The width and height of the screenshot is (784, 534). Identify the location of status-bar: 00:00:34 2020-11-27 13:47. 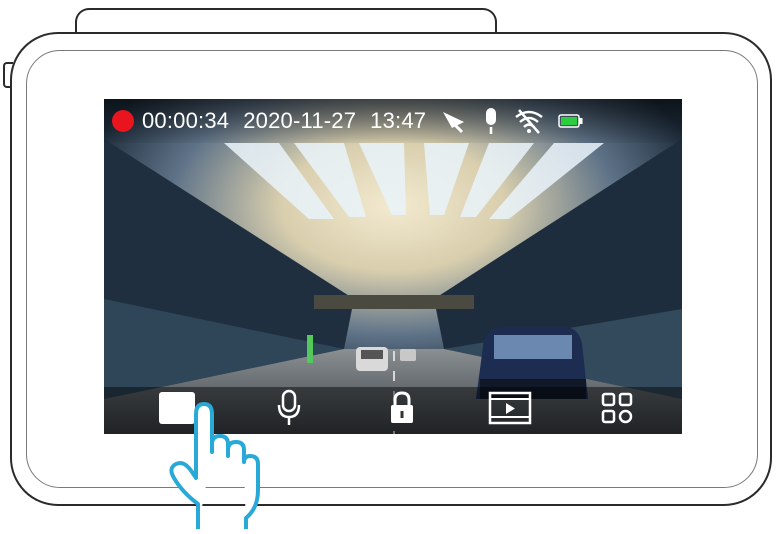
(393, 121).